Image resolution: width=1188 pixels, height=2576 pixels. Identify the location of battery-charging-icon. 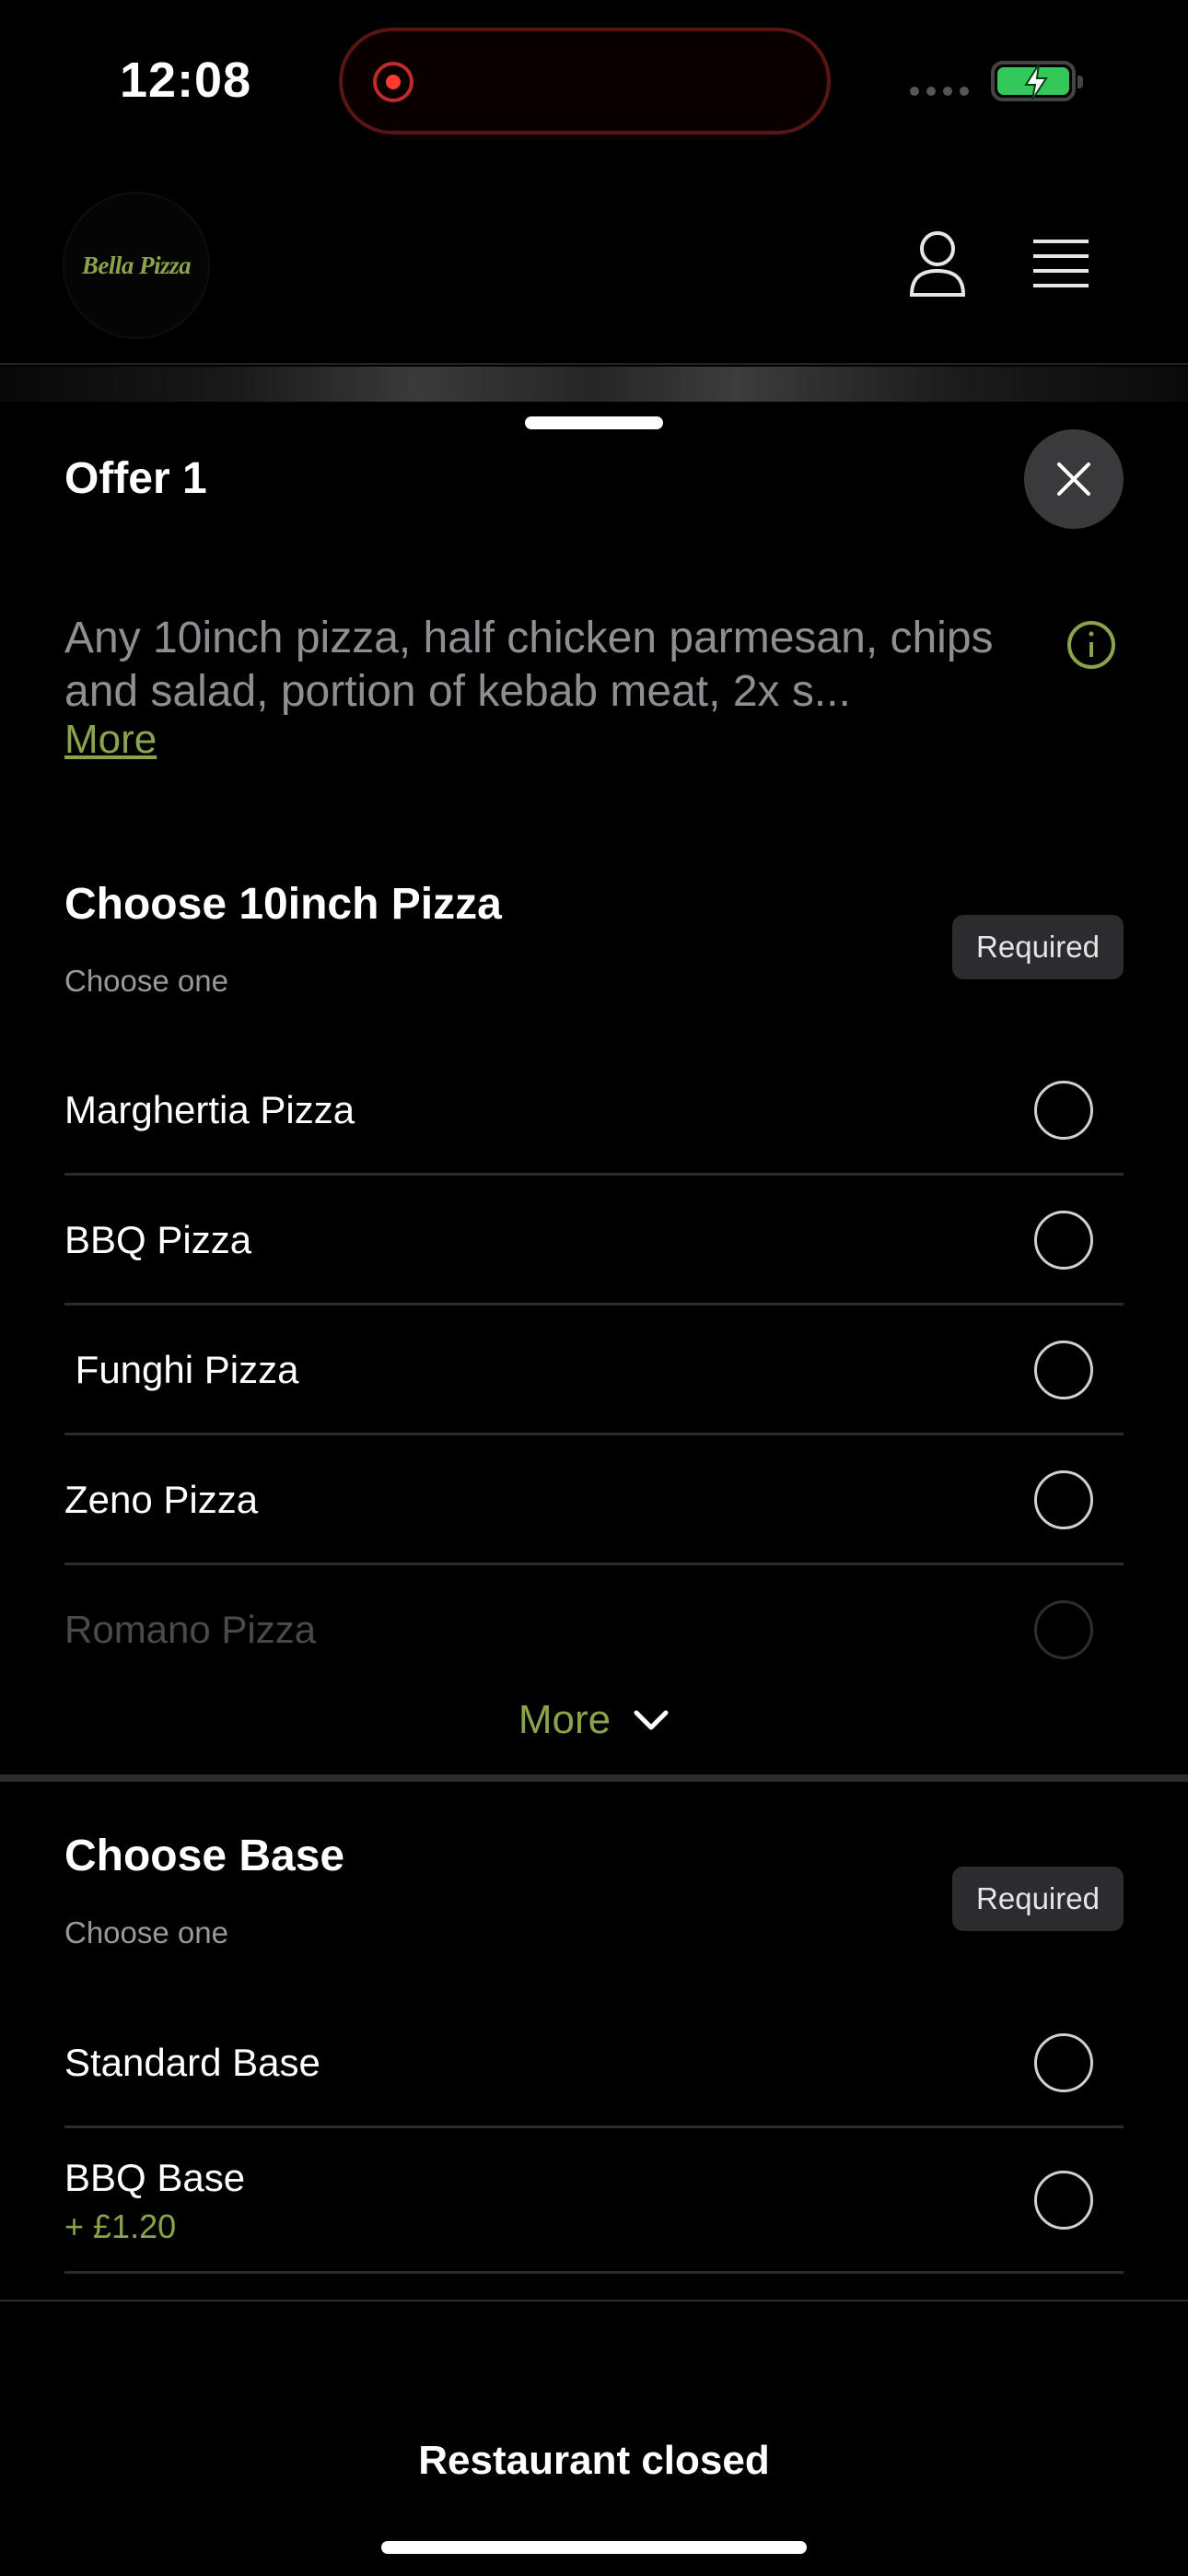
(1037, 81).